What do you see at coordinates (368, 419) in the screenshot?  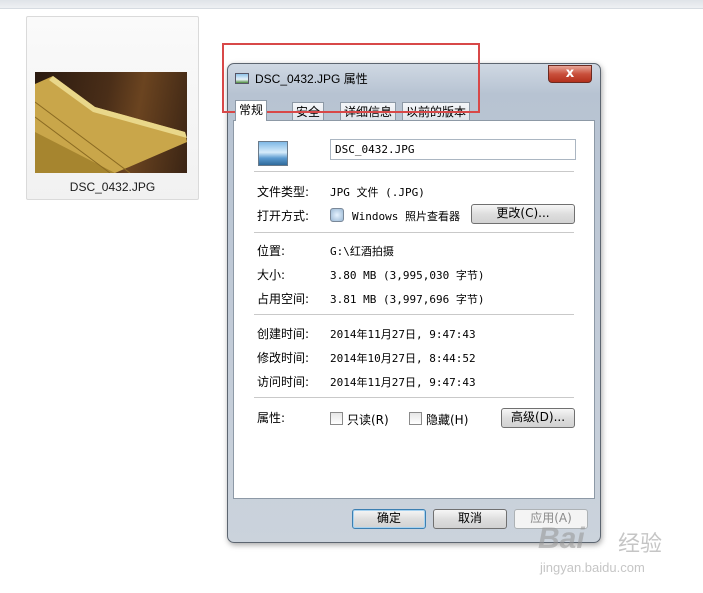 I see `readonly-label: 只读(R)` at bounding box center [368, 419].